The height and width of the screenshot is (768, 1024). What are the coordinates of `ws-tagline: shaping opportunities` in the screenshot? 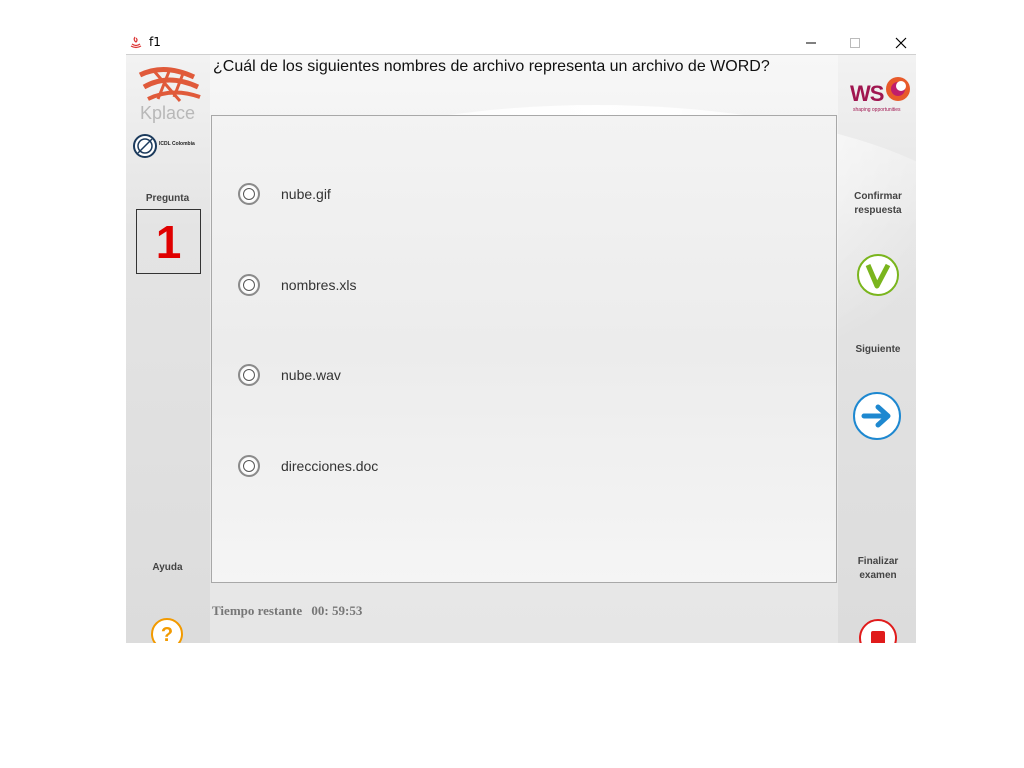 It's located at (877, 110).